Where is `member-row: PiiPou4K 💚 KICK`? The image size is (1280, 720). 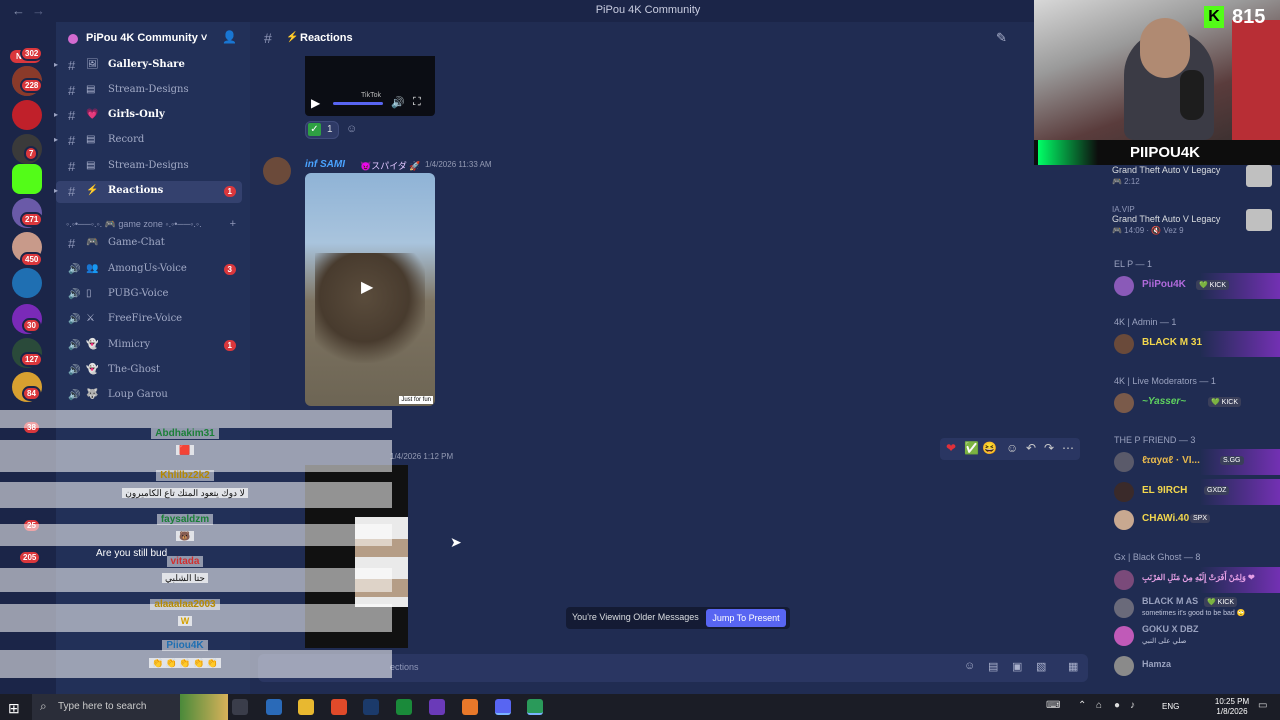
member-row: PiiPou4K 💚 KICK is located at coordinates (1192, 286).